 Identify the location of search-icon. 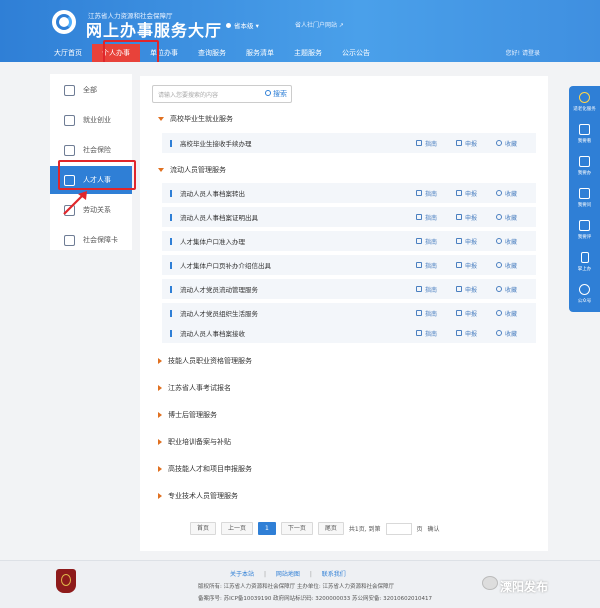
(268, 93).